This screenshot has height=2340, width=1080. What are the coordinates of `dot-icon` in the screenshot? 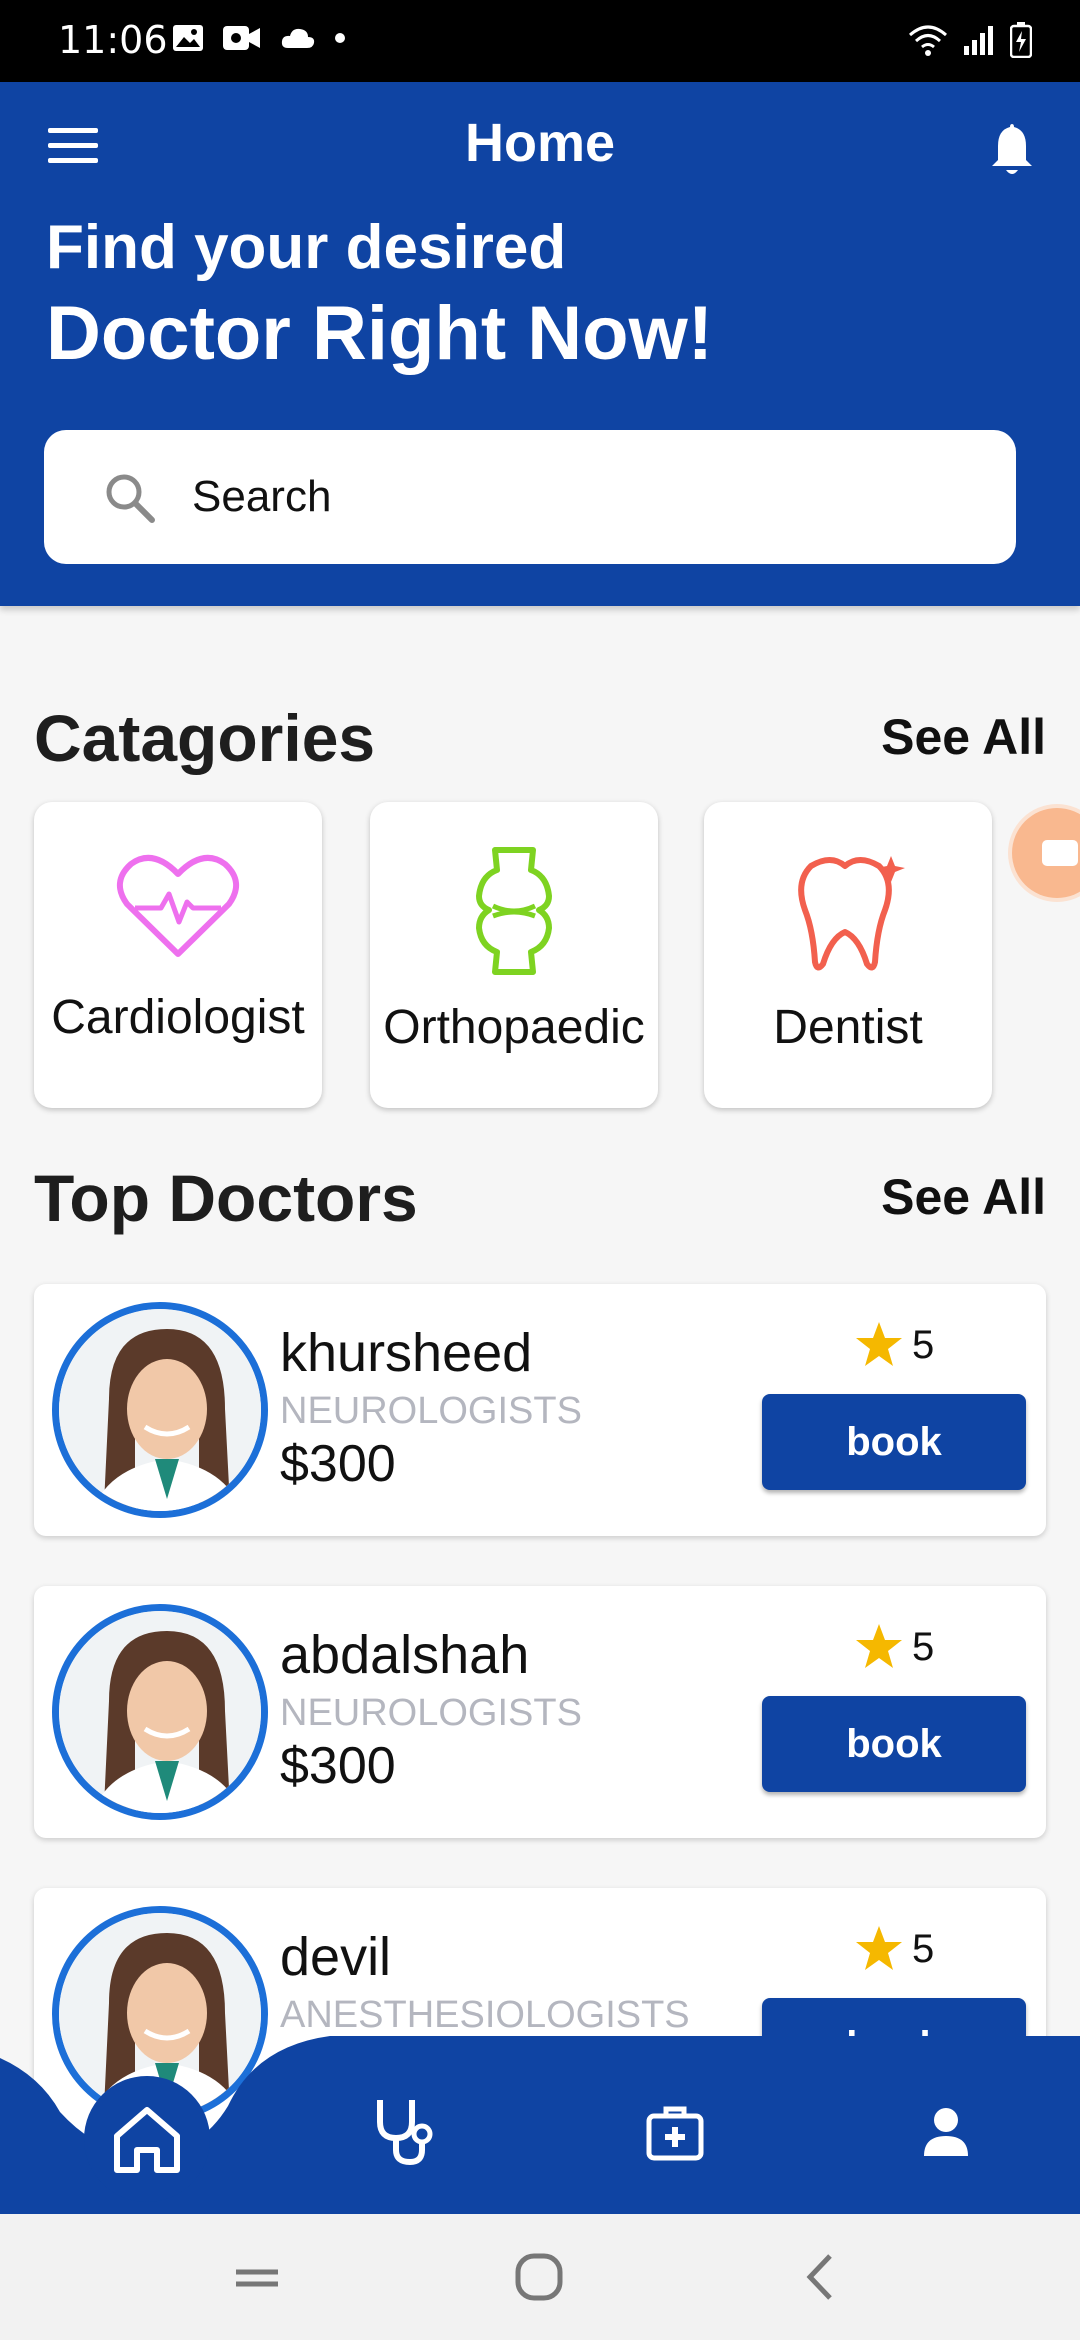 It's located at (340, 38).